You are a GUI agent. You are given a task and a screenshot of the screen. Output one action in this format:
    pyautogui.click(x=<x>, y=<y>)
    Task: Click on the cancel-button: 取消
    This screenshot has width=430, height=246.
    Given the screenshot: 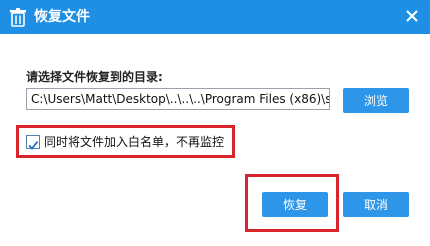 What is the action you would take?
    pyautogui.click(x=376, y=204)
    